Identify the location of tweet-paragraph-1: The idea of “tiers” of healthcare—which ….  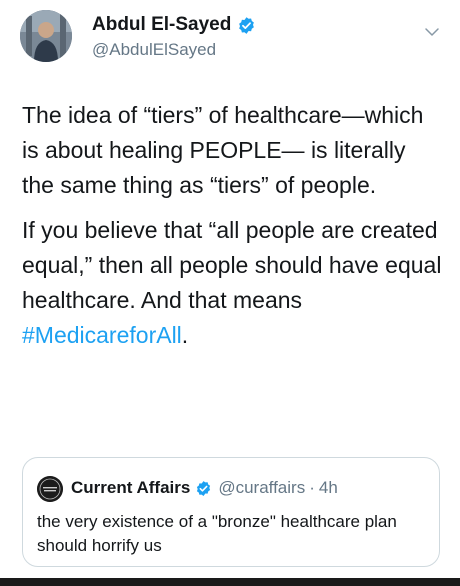
(223, 150).